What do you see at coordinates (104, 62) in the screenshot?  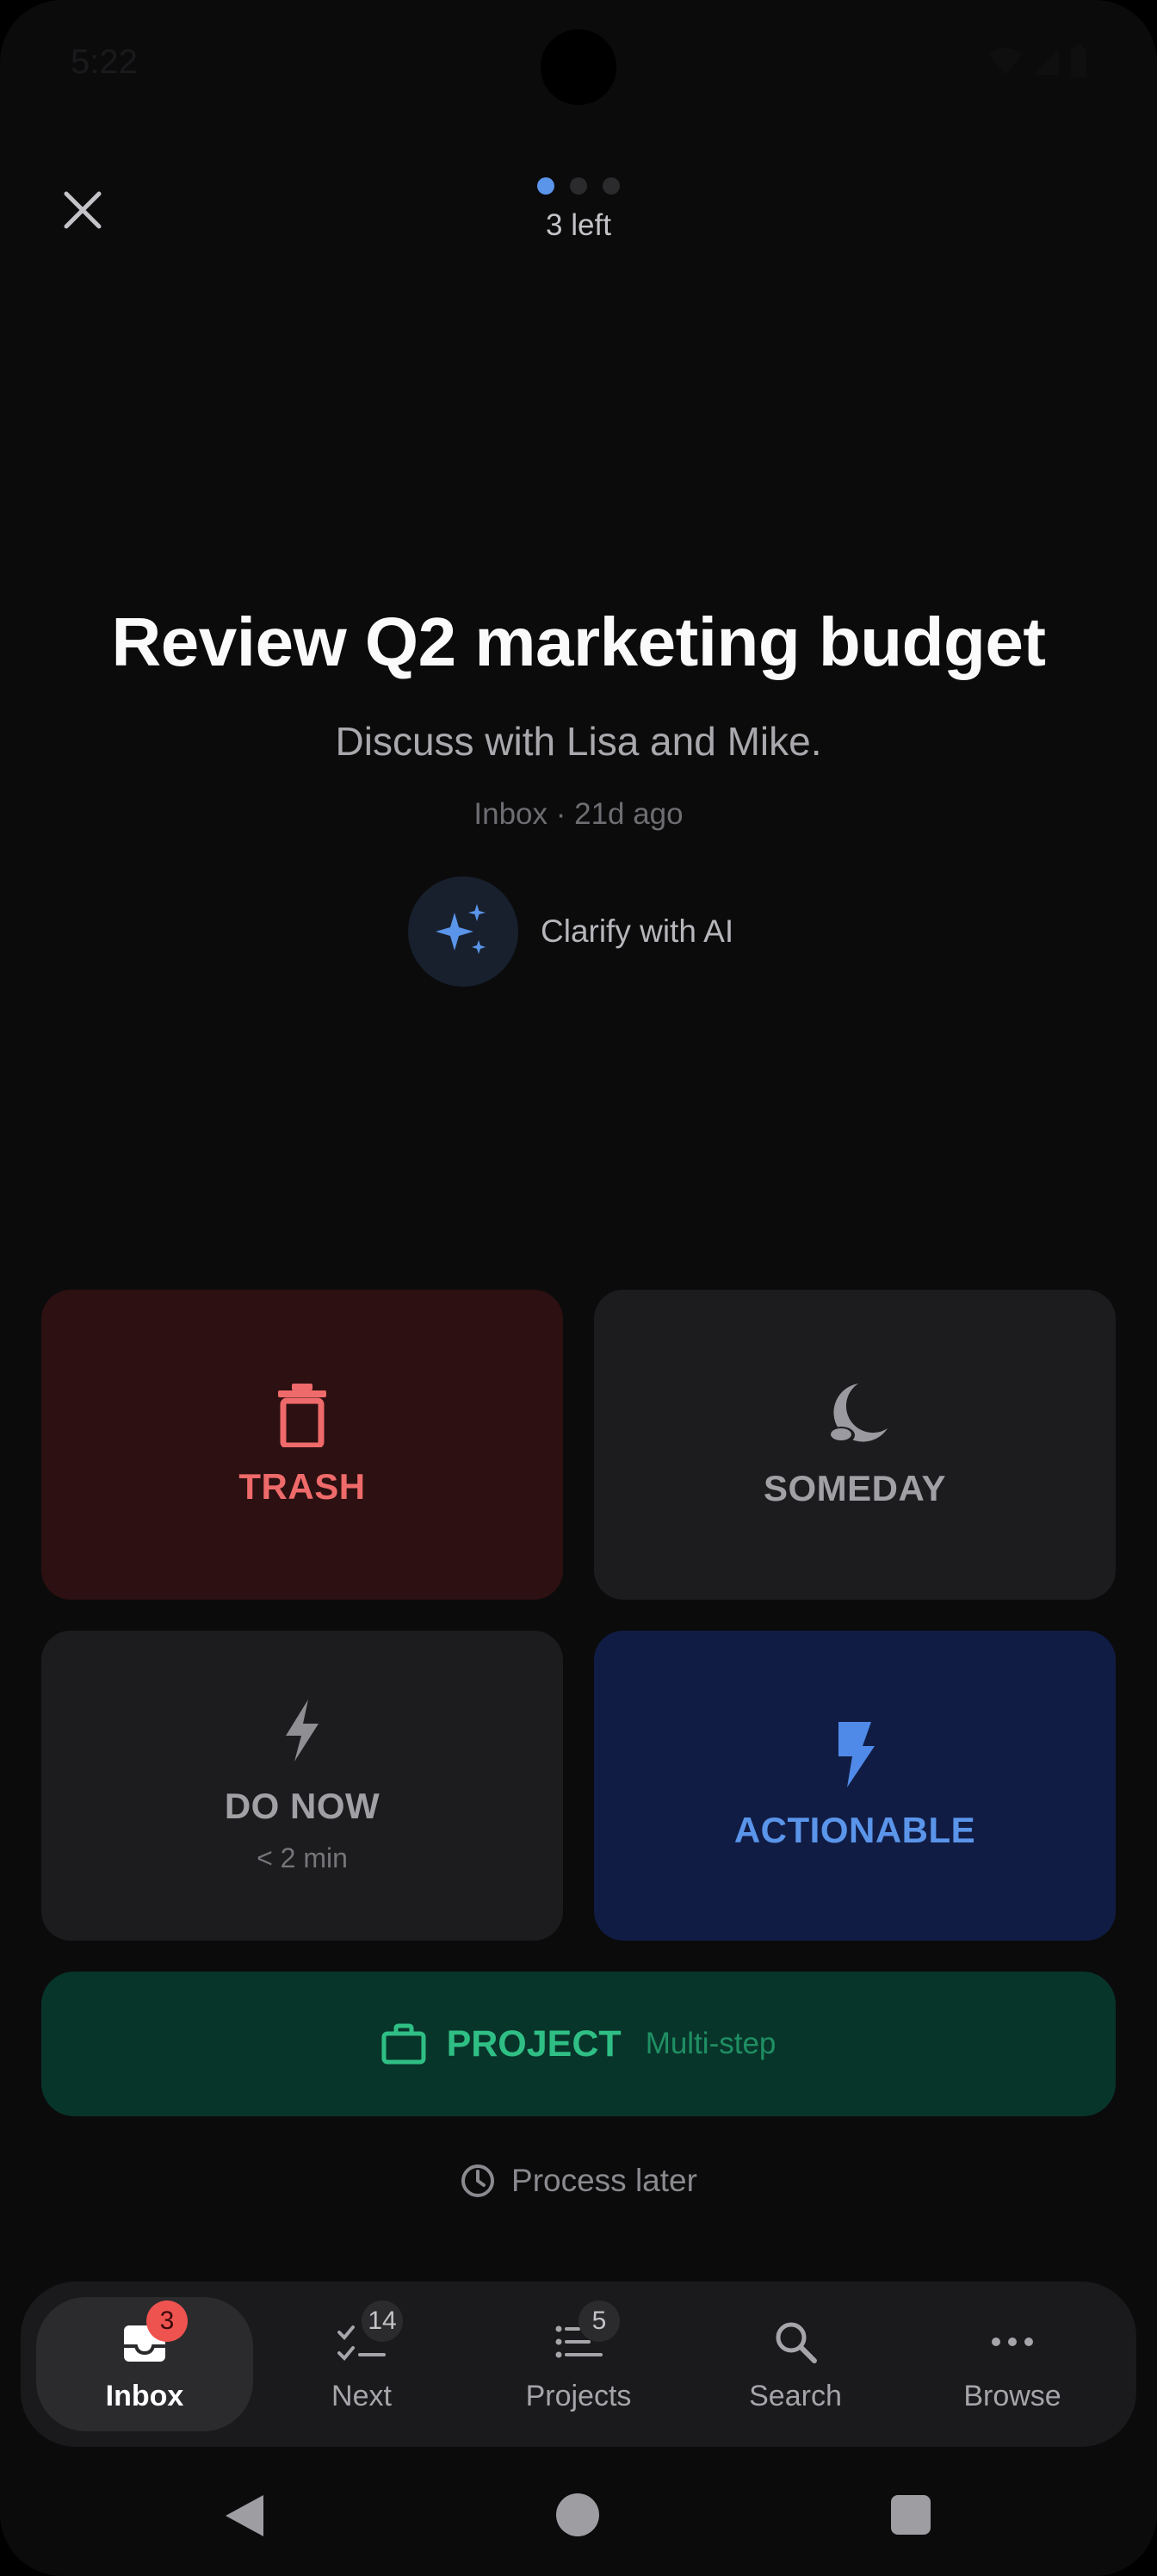 I see `status-time: 5:22` at bounding box center [104, 62].